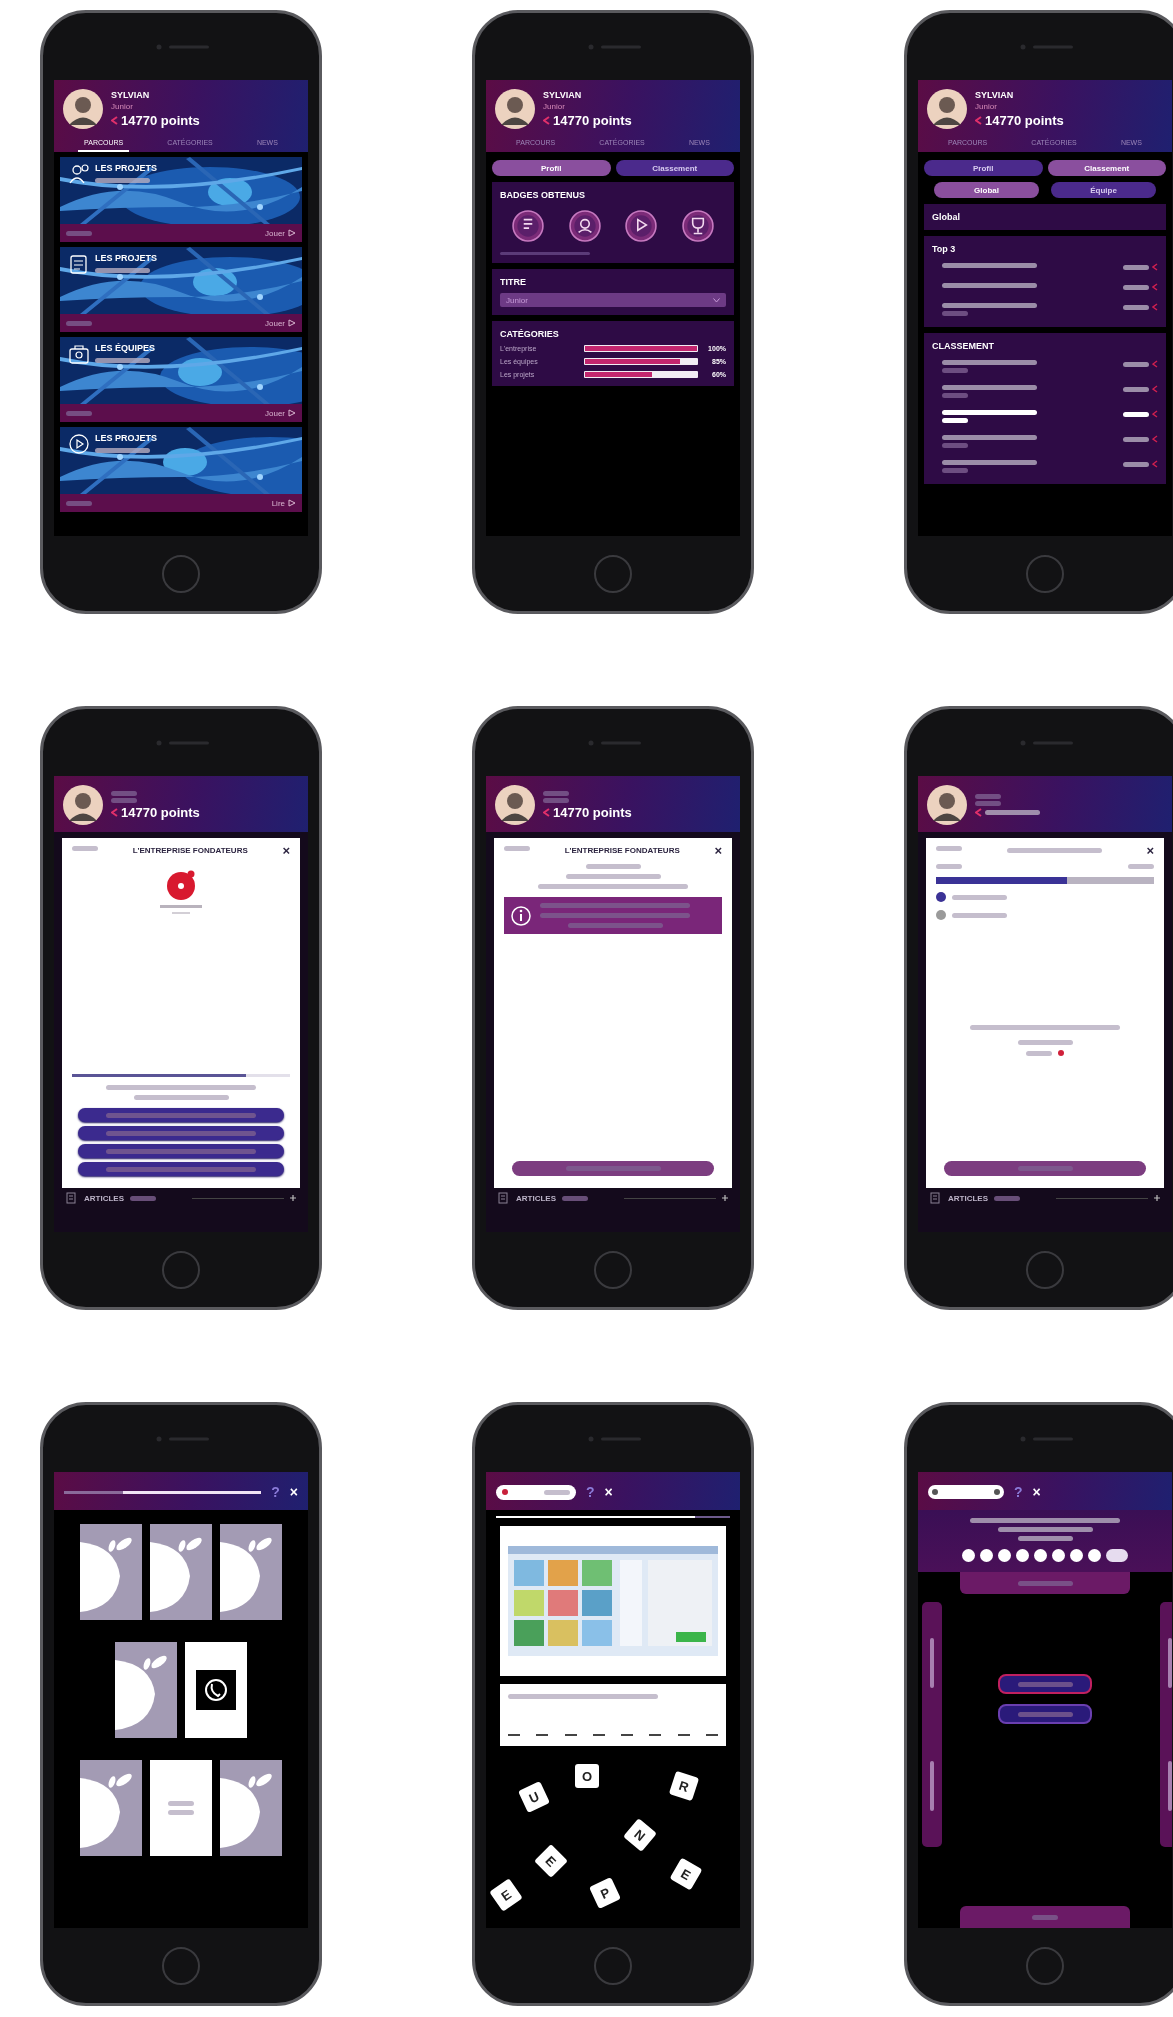 This screenshot has width=1173, height=2017. Describe the element at coordinates (181, 469) in the screenshot. I see `course-card: LES PROJETS Lire` at that location.